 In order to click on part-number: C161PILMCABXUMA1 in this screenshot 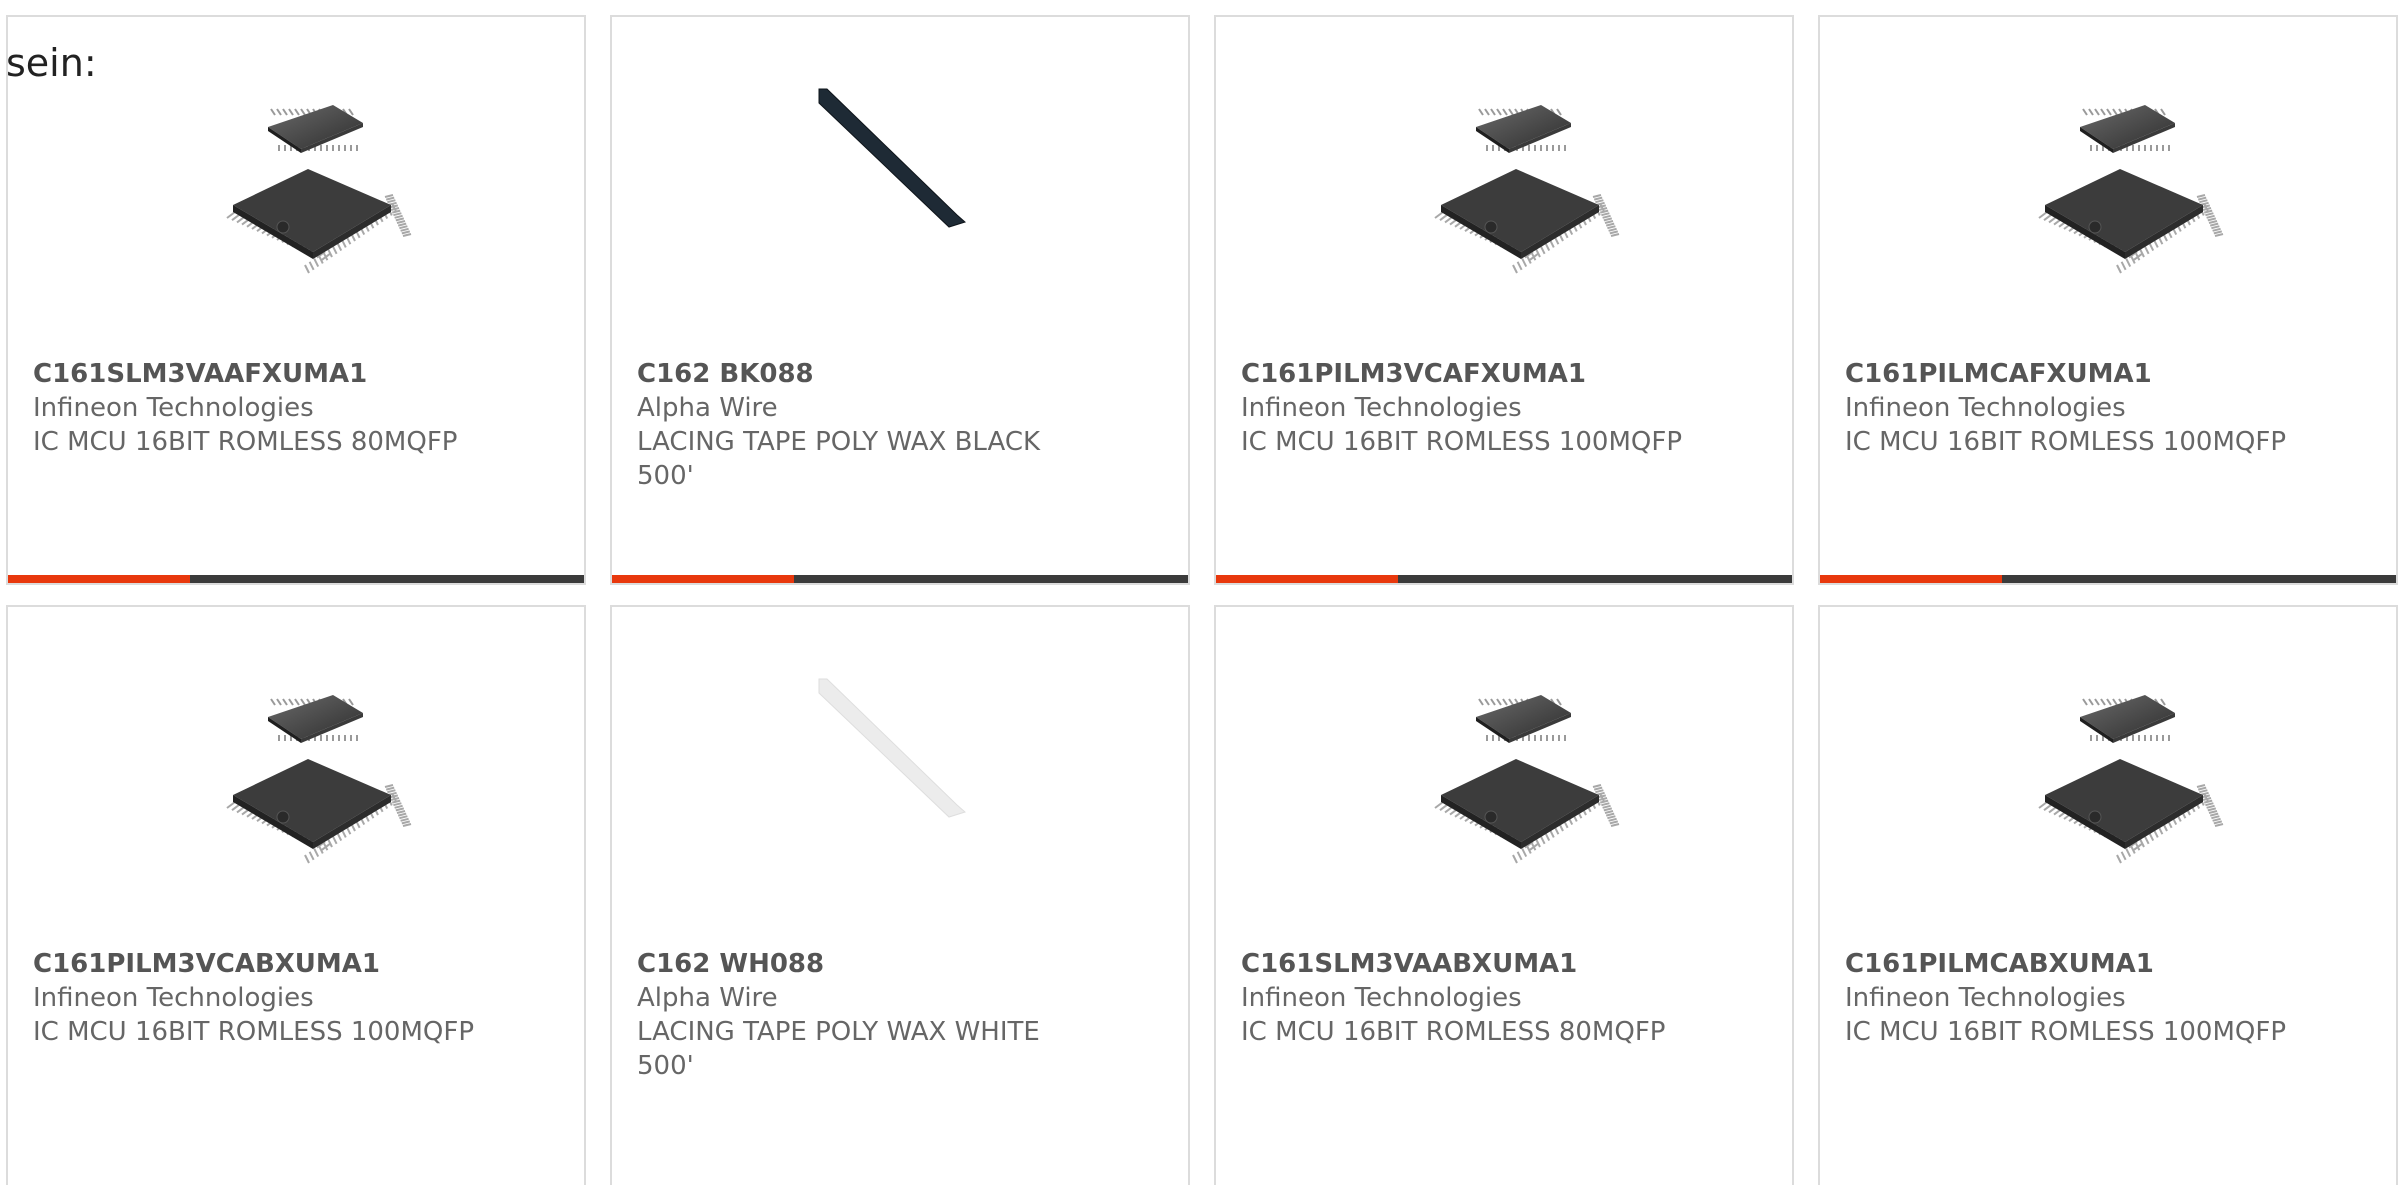, I will do `click(2070, 964)`.